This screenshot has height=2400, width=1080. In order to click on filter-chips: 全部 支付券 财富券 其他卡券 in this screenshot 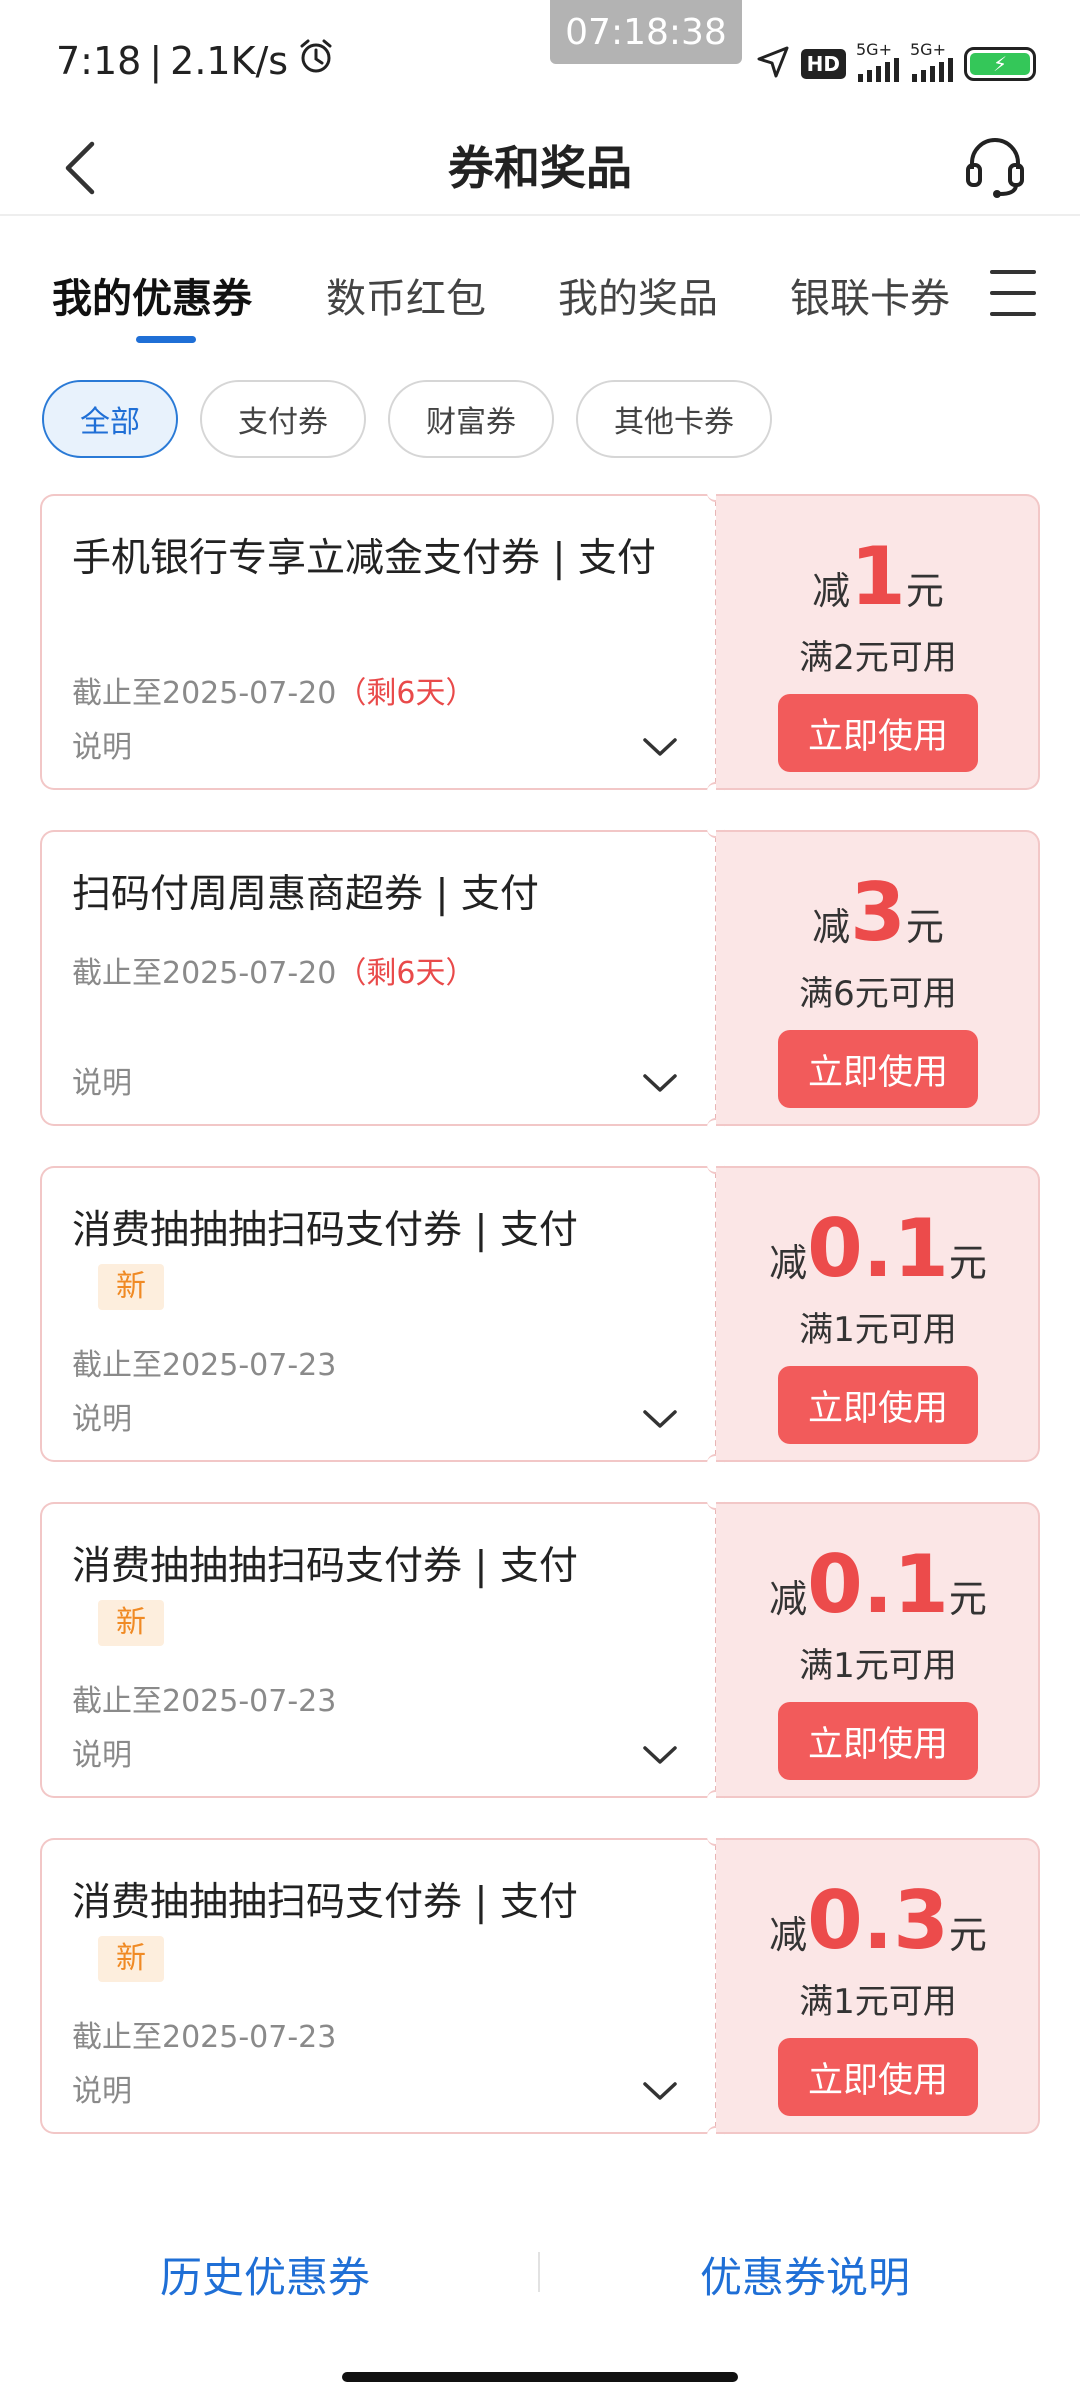, I will do `click(407, 419)`.